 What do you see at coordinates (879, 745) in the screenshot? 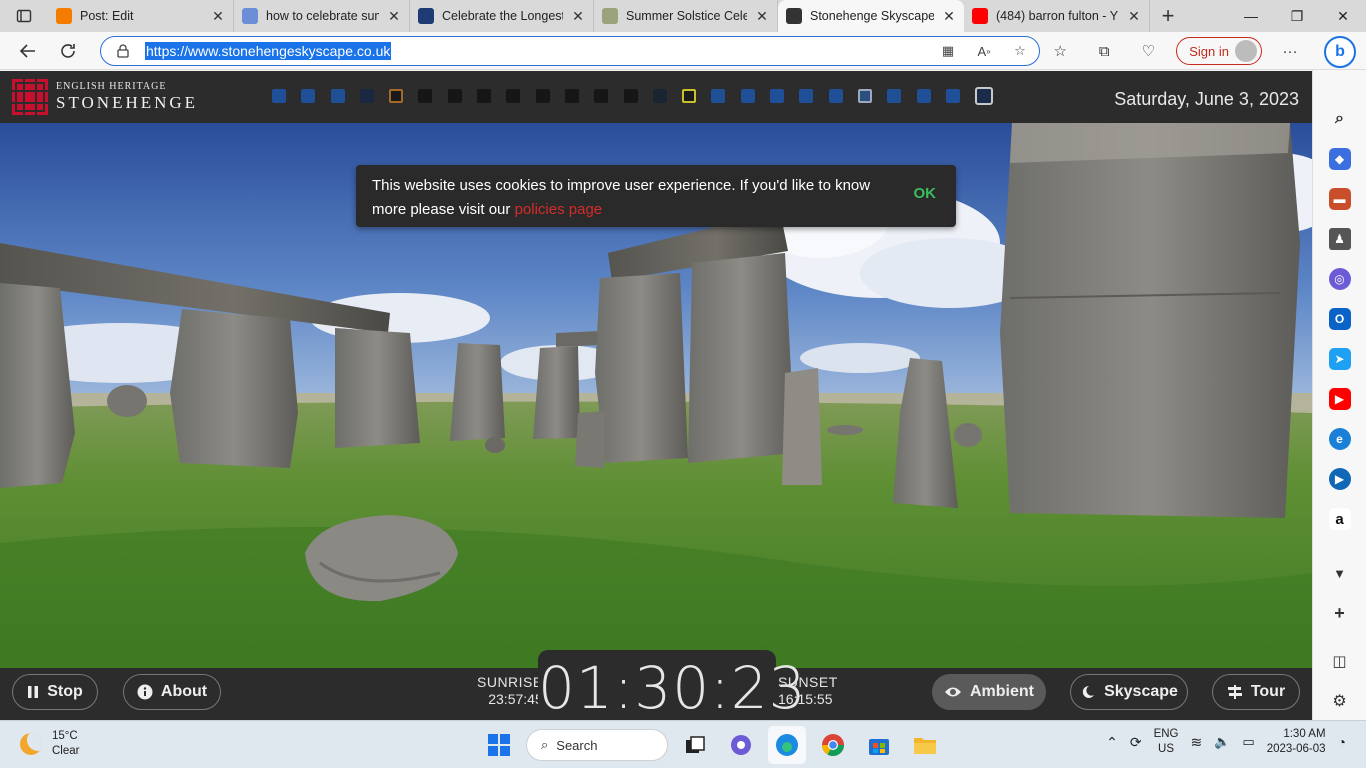
I see `store-taskbar-button` at bounding box center [879, 745].